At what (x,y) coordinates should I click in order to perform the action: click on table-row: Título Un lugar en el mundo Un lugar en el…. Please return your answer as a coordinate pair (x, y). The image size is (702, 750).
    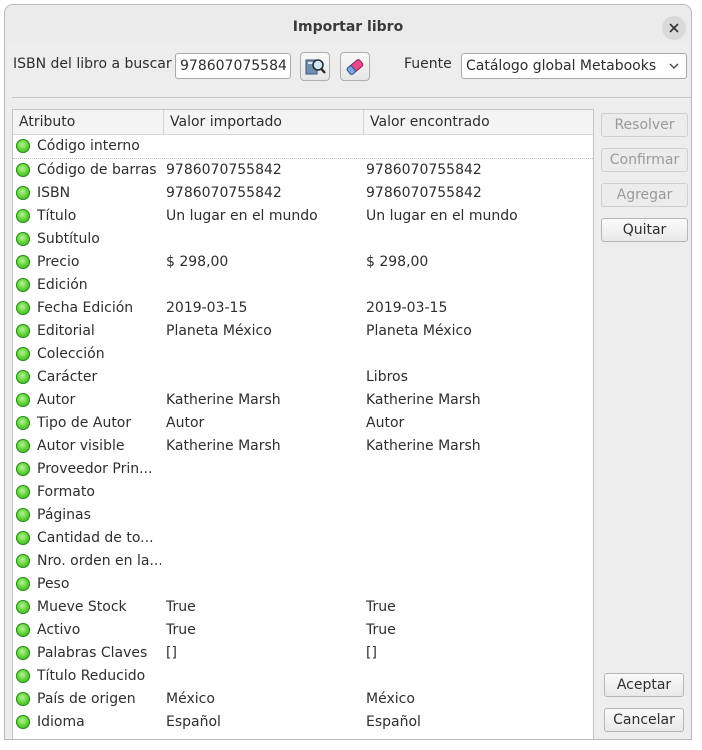
    Looking at the image, I should click on (303, 216).